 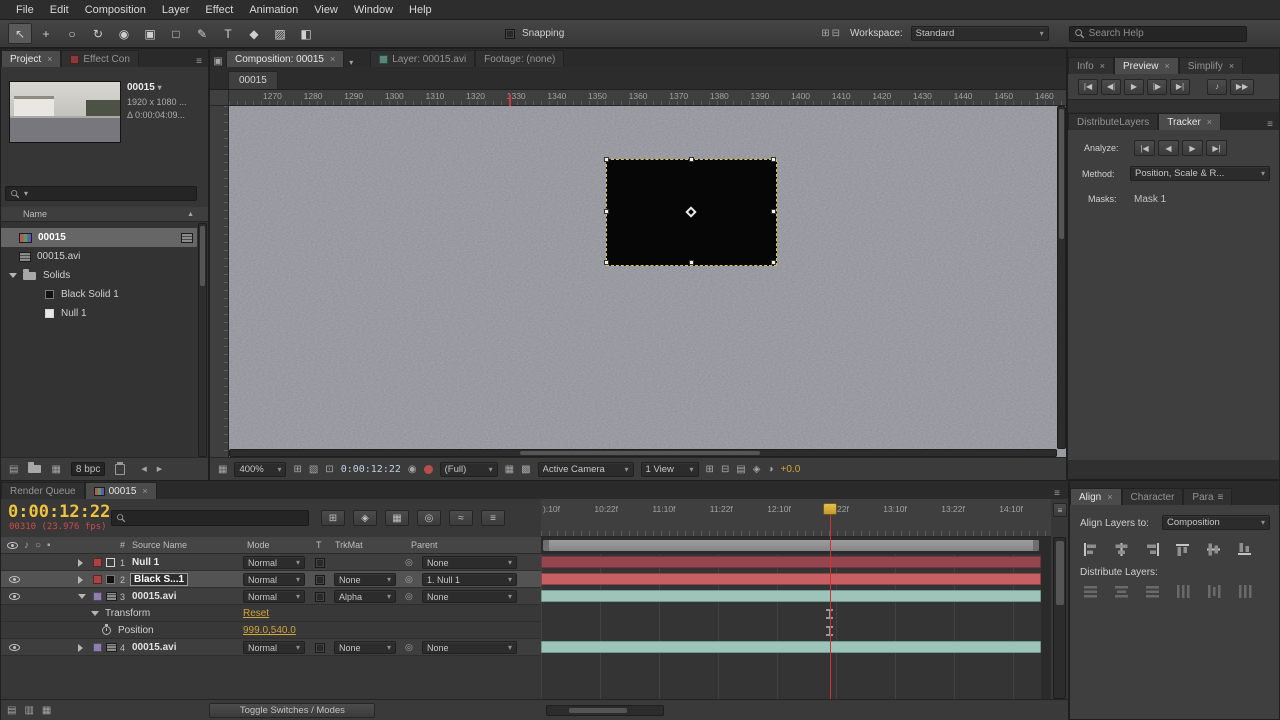 What do you see at coordinates (145, 562) in the screenshot?
I see `layer-name: Null 1` at bounding box center [145, 562].